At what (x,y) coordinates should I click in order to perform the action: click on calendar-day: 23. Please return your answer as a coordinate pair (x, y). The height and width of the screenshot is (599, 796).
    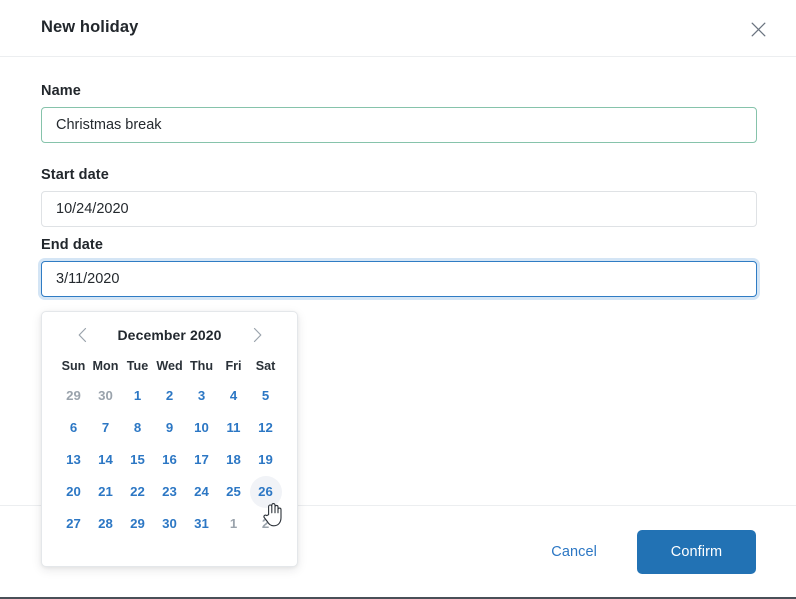
    Looking at the image, I should click on (170, 492).